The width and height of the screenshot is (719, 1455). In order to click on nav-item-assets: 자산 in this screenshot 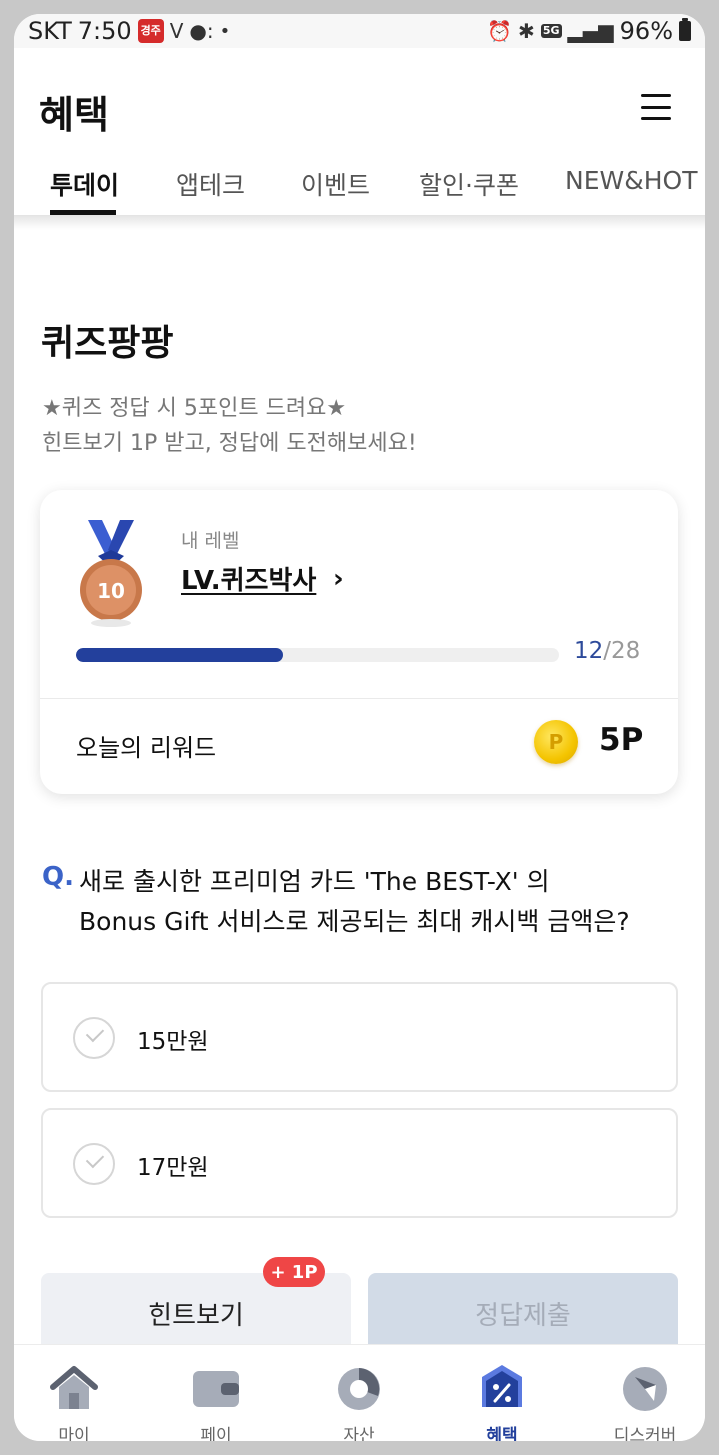, I will do `click(359, 1393)`.